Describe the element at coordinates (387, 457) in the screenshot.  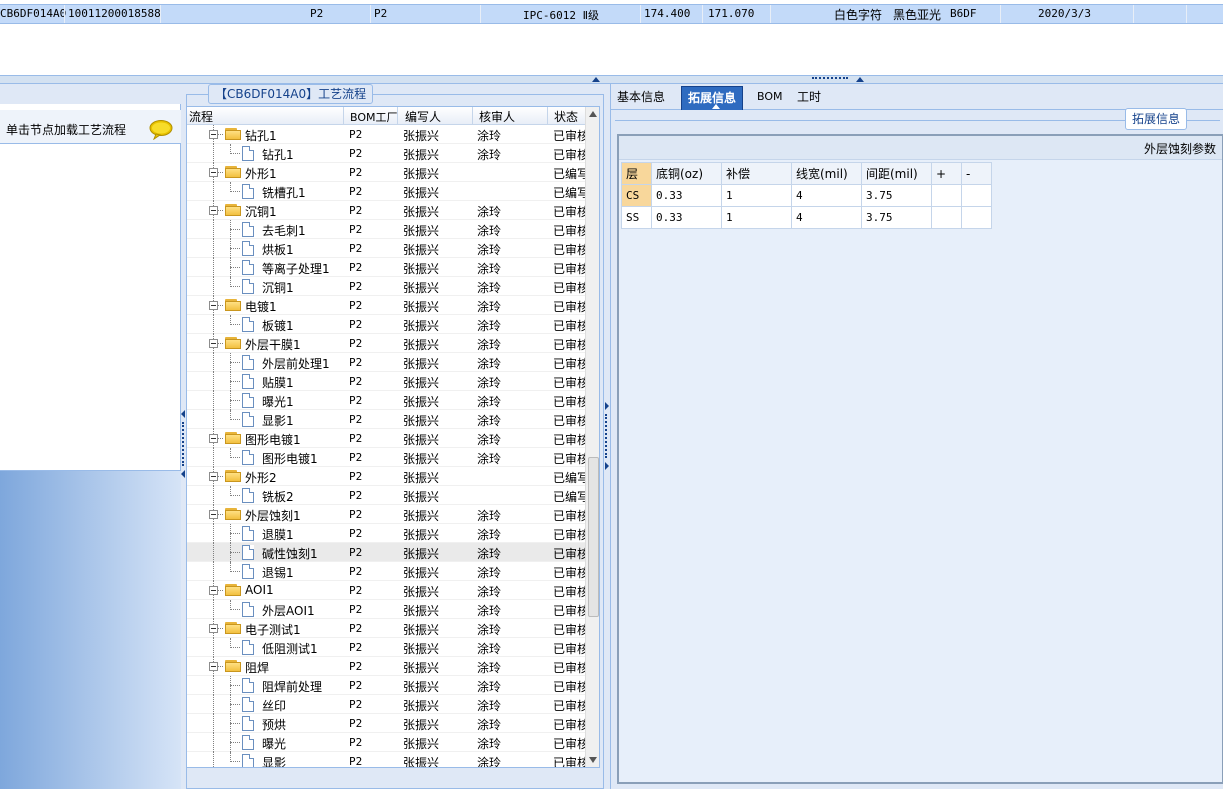
I see `process-step-row: 图形电镀1 P2 张振兴 涂玲 已审核` at that location.